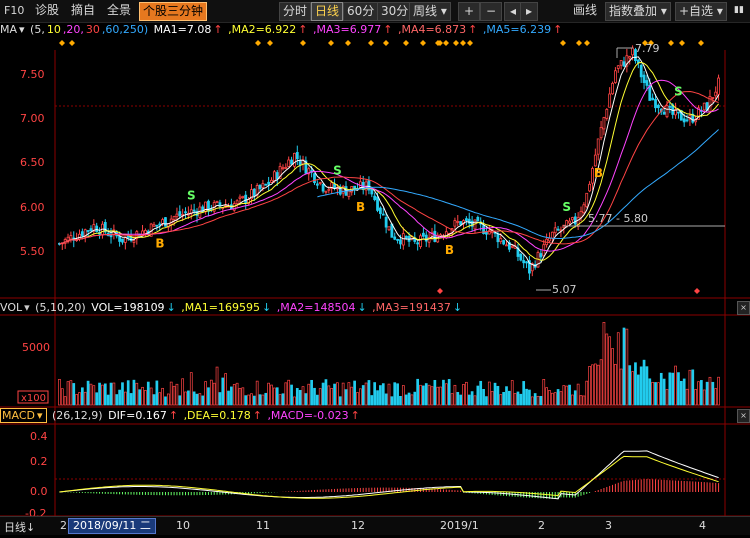 This screenshot has width=750, height=538. Describe the element at coordinates (491, 11) in the screenshot. I see `zoom-out-button: −` at that location.